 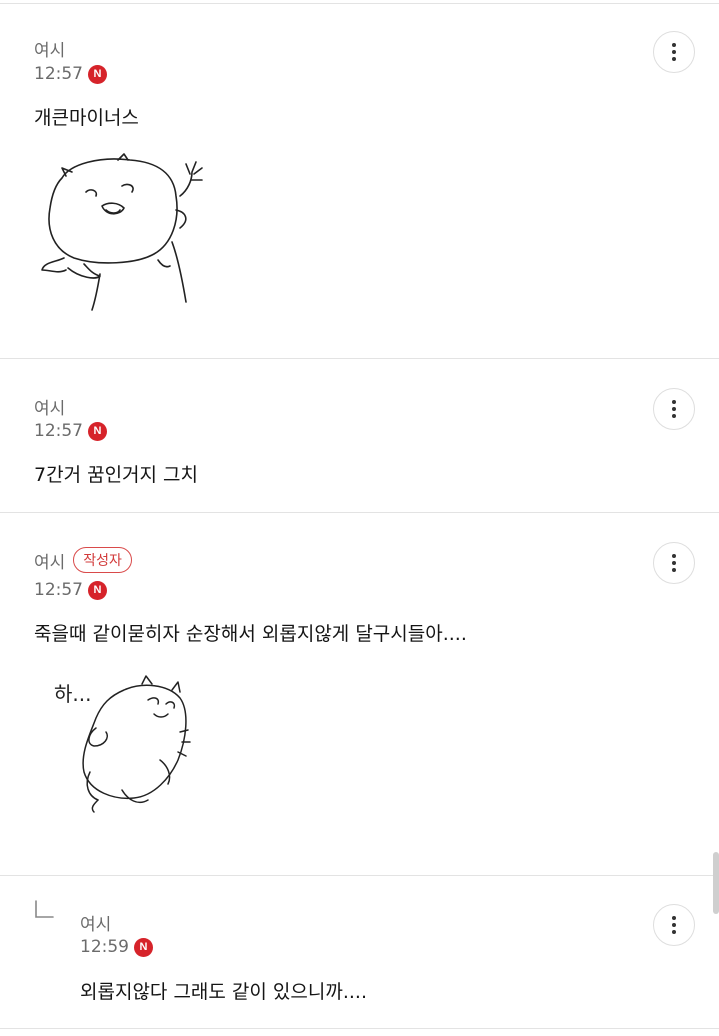 What do you see at coordinates (102, 560) in the screenshot?
I see `writer-badge: 작성자` at bounding box center [102, 560].